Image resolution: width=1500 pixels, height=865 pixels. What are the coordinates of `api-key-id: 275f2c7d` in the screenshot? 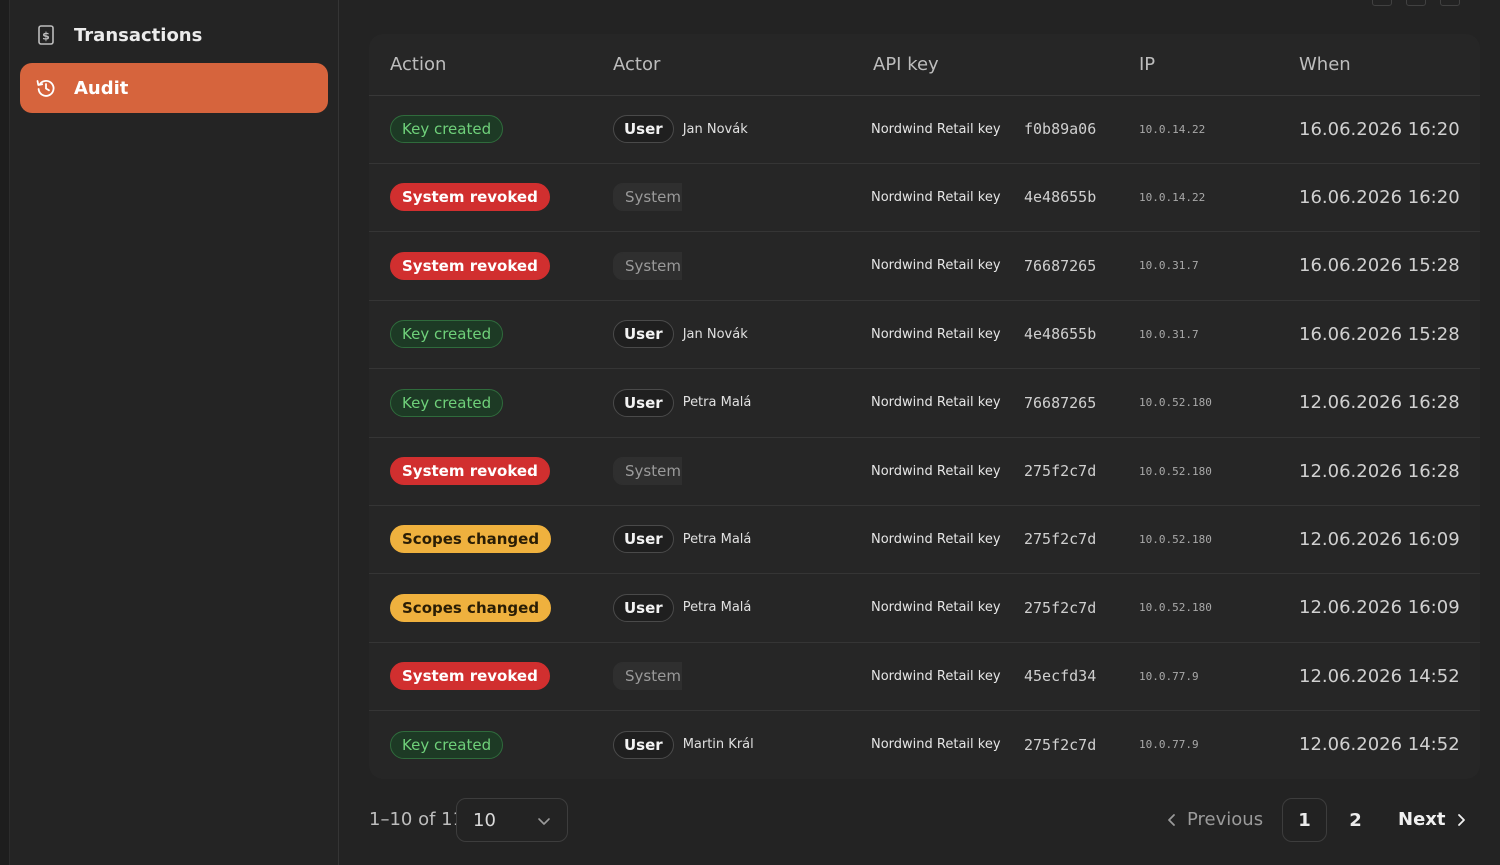 It's located at (1060, 744).